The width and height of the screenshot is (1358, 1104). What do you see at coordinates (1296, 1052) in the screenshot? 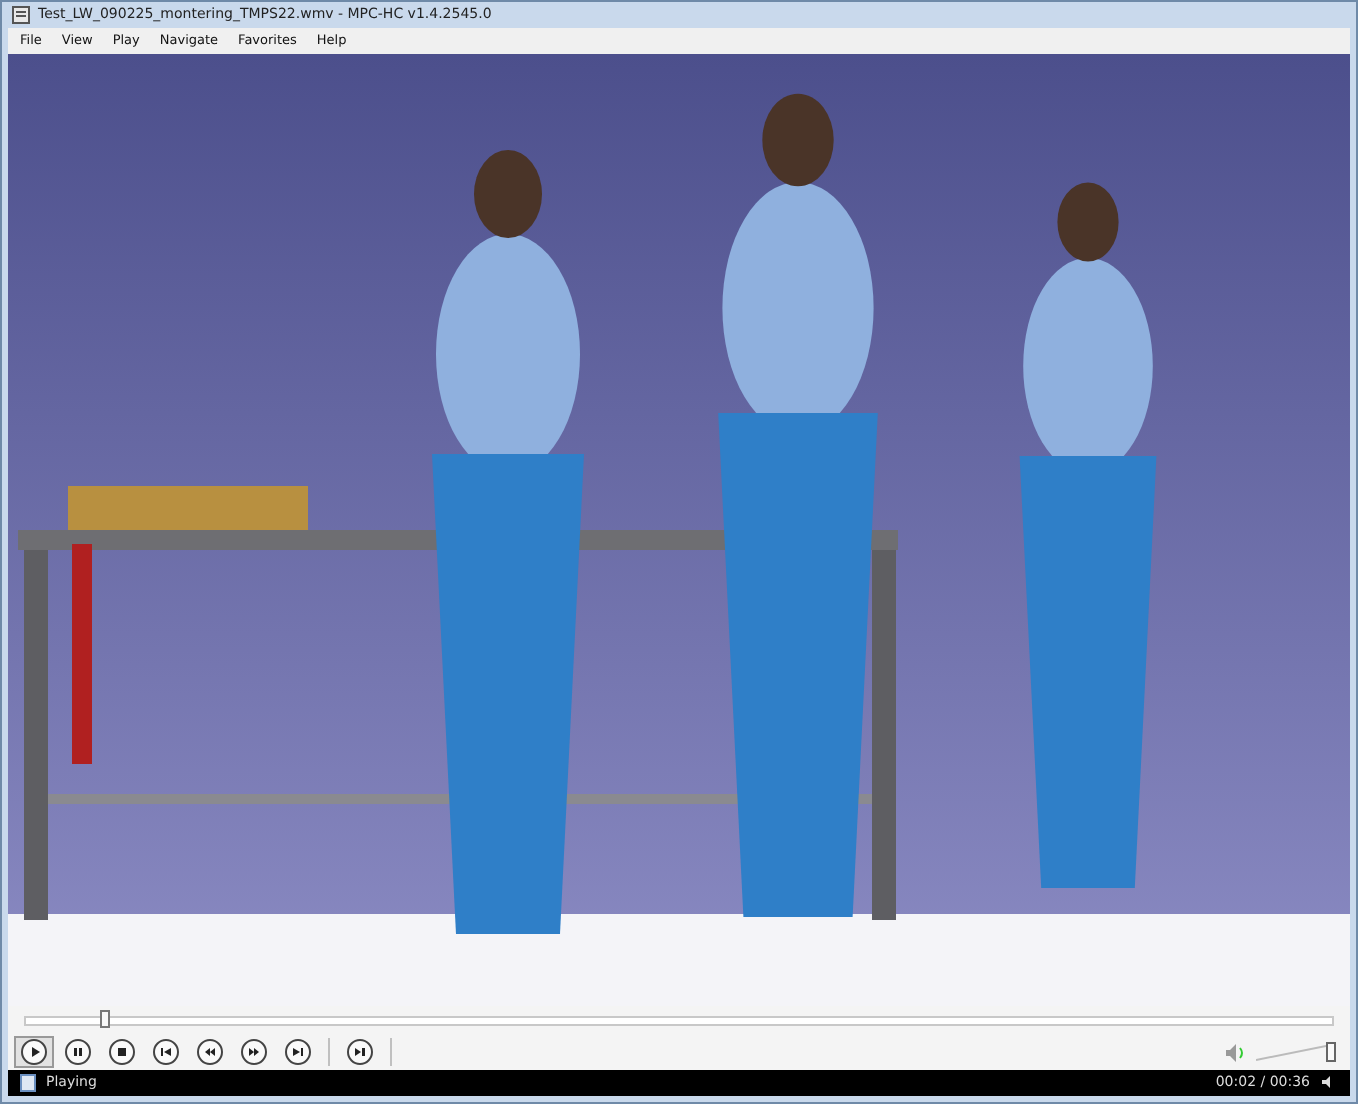
I see `volume-slider` at bounding box center [1296, 1052].